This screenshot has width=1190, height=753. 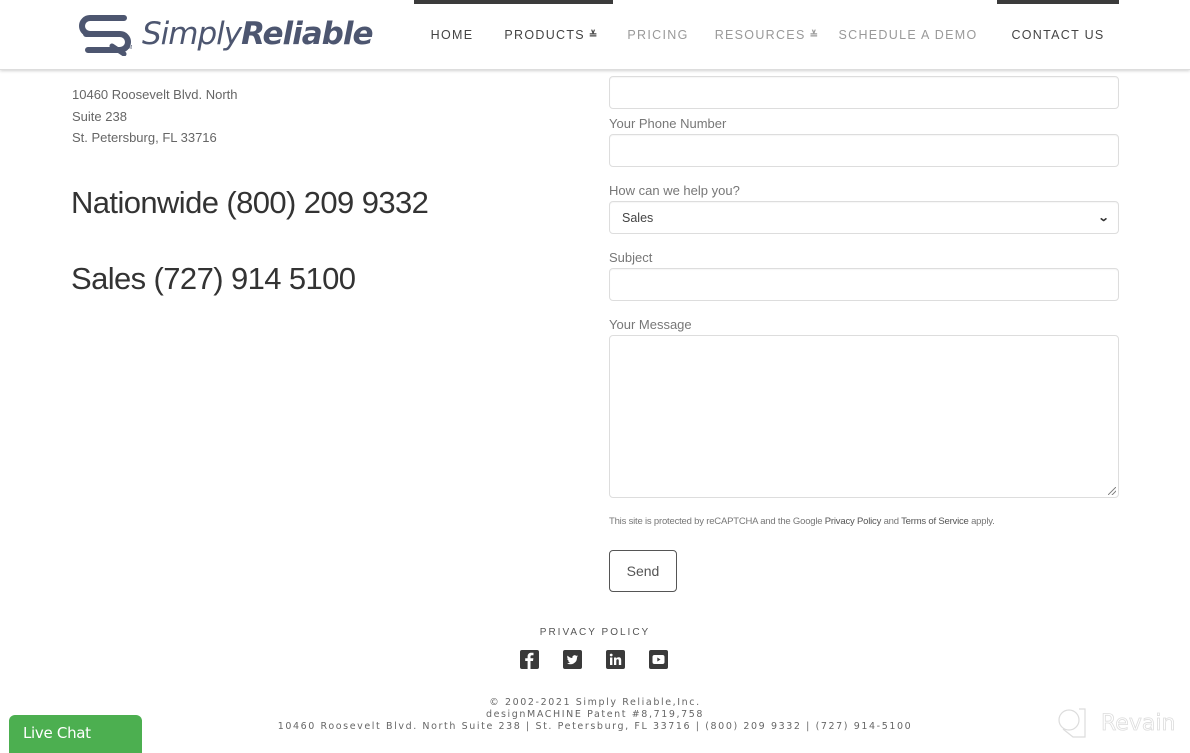 I want to click on nav-item-resources: RESOURCES ≚, so click(x=767, y=35).